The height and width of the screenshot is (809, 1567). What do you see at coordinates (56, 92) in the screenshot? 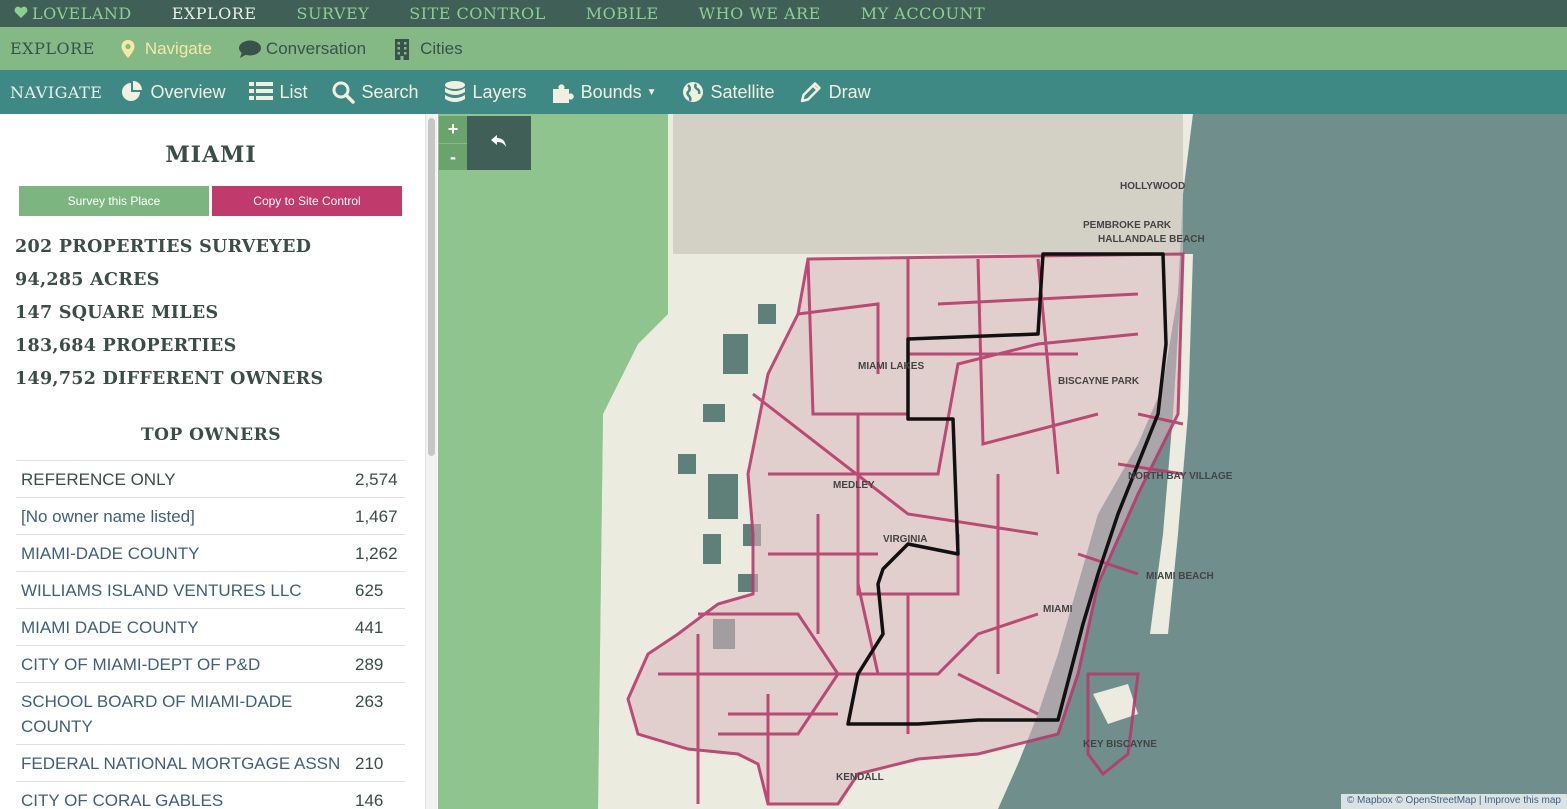
I see `toolbar-section-label: NAVIGATE` at bounding box center [56, 92].